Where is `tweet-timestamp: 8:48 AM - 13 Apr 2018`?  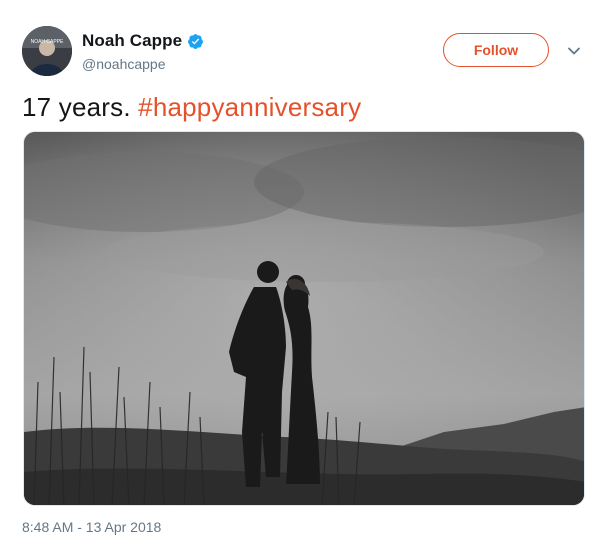
tweet-timestamp: 8:48 AM - 13 Apr 2018 is located at coordinates (91, 527).